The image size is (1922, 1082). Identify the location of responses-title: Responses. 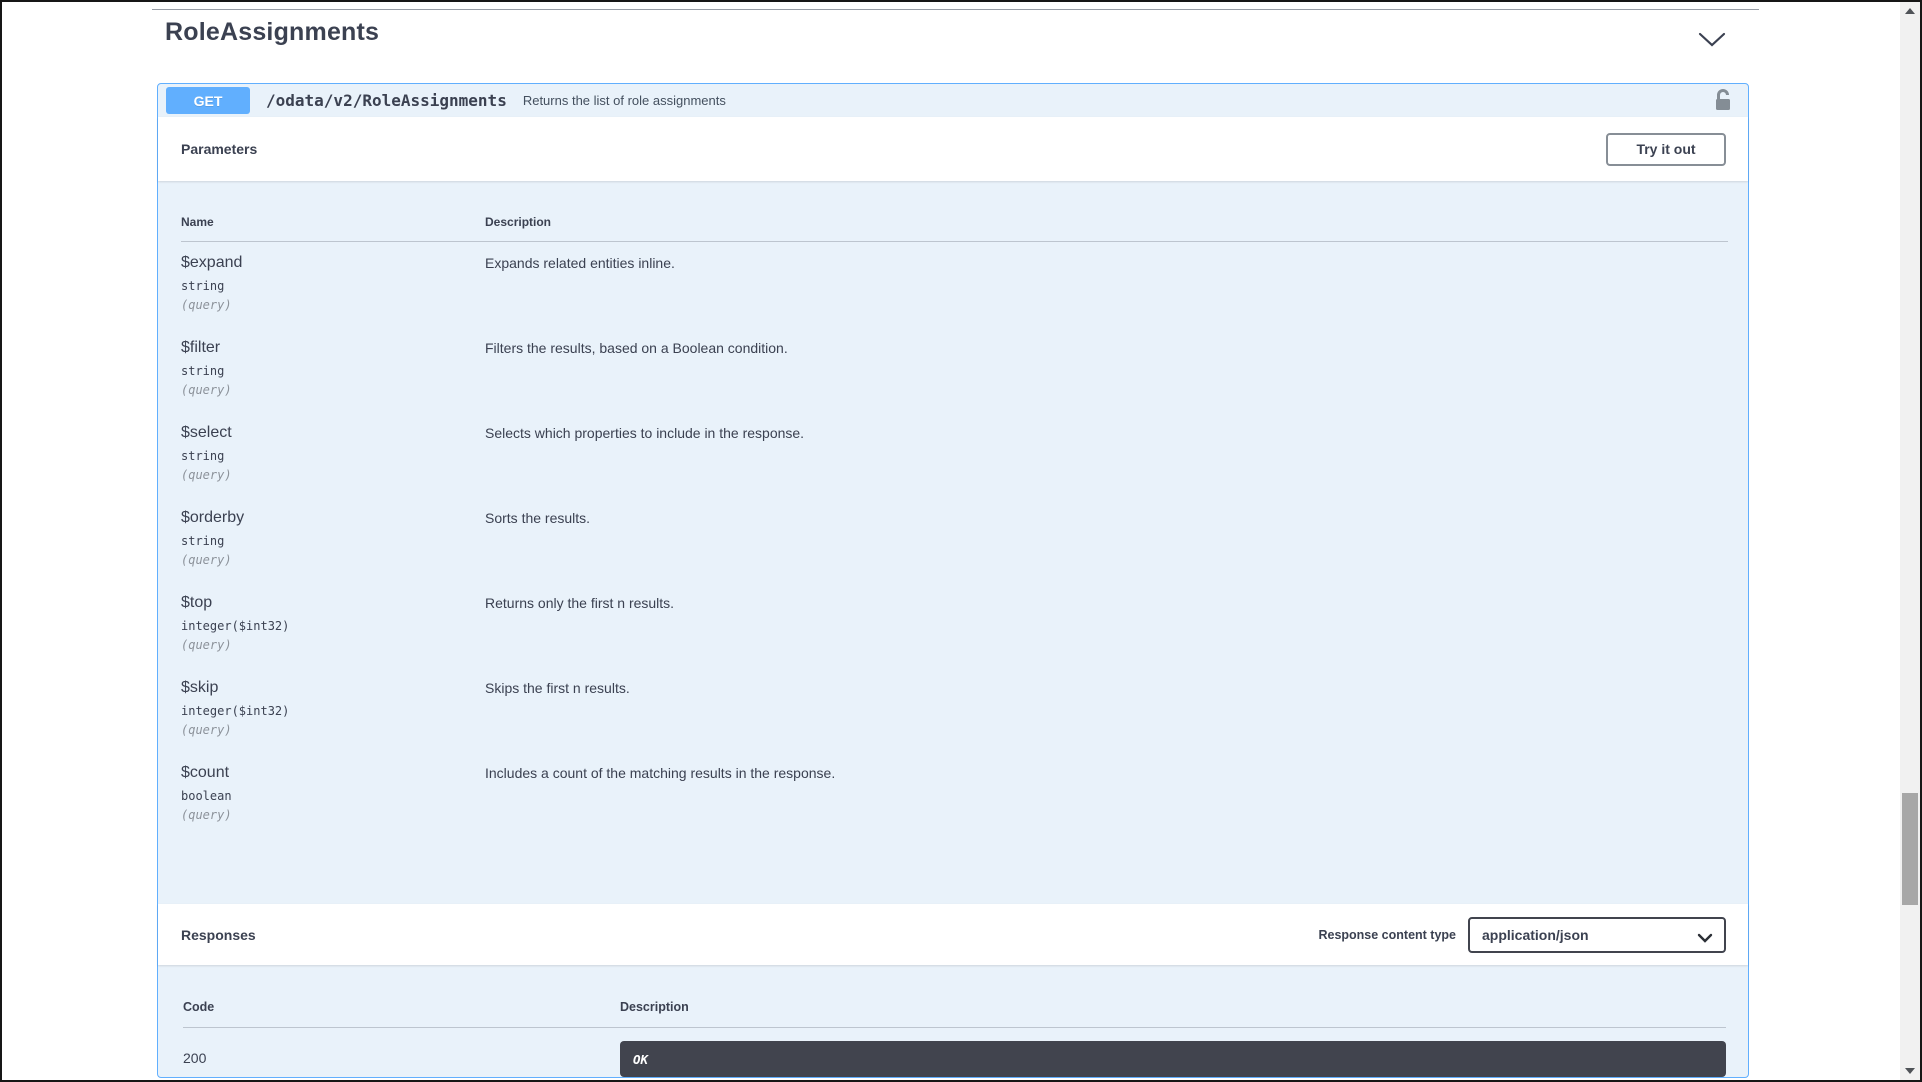
(218, 934).